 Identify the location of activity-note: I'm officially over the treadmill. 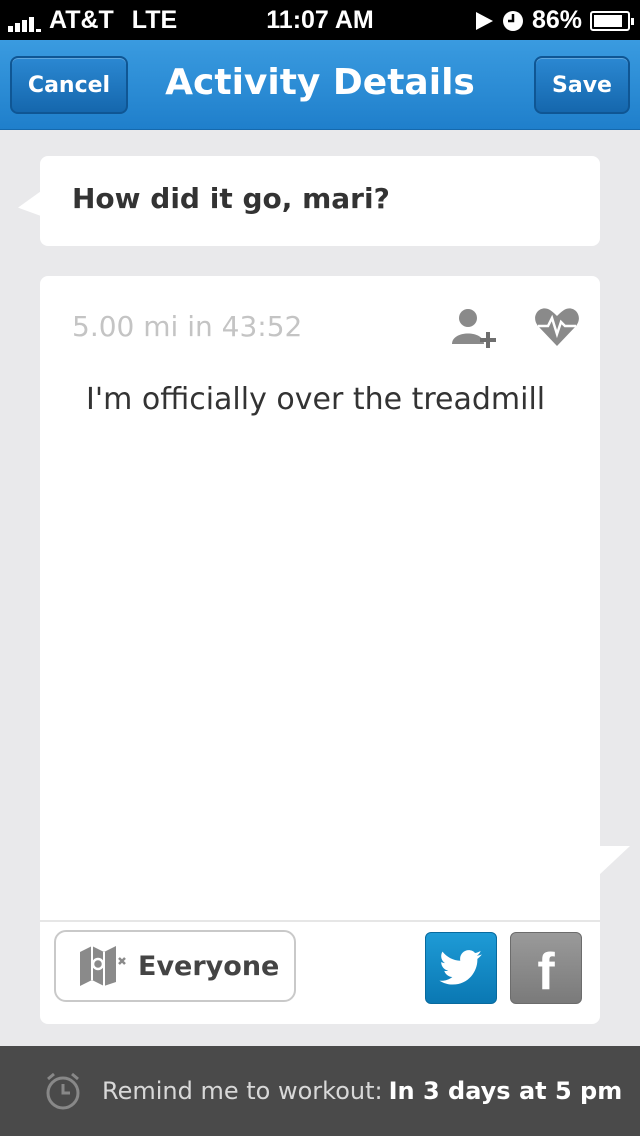
(315, 399).